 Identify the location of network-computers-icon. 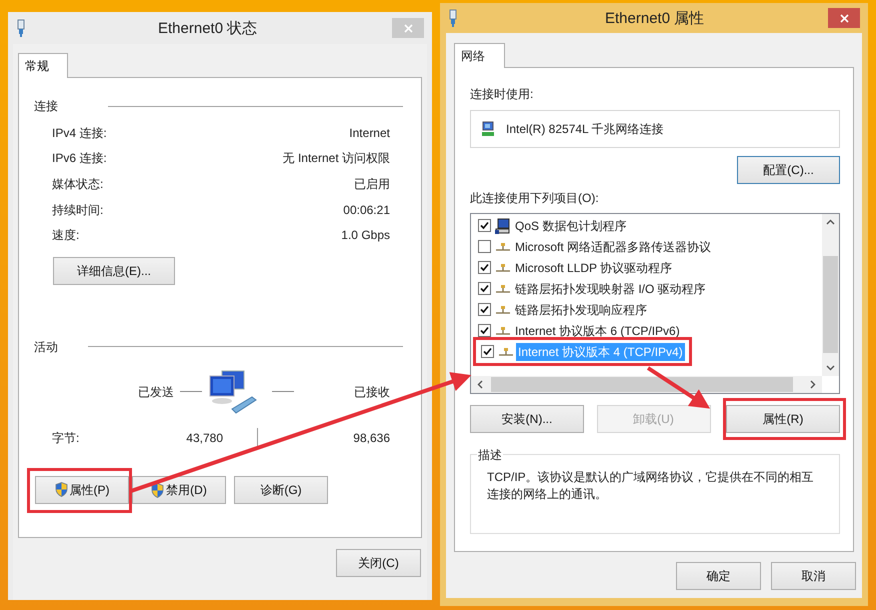
(233, 391).